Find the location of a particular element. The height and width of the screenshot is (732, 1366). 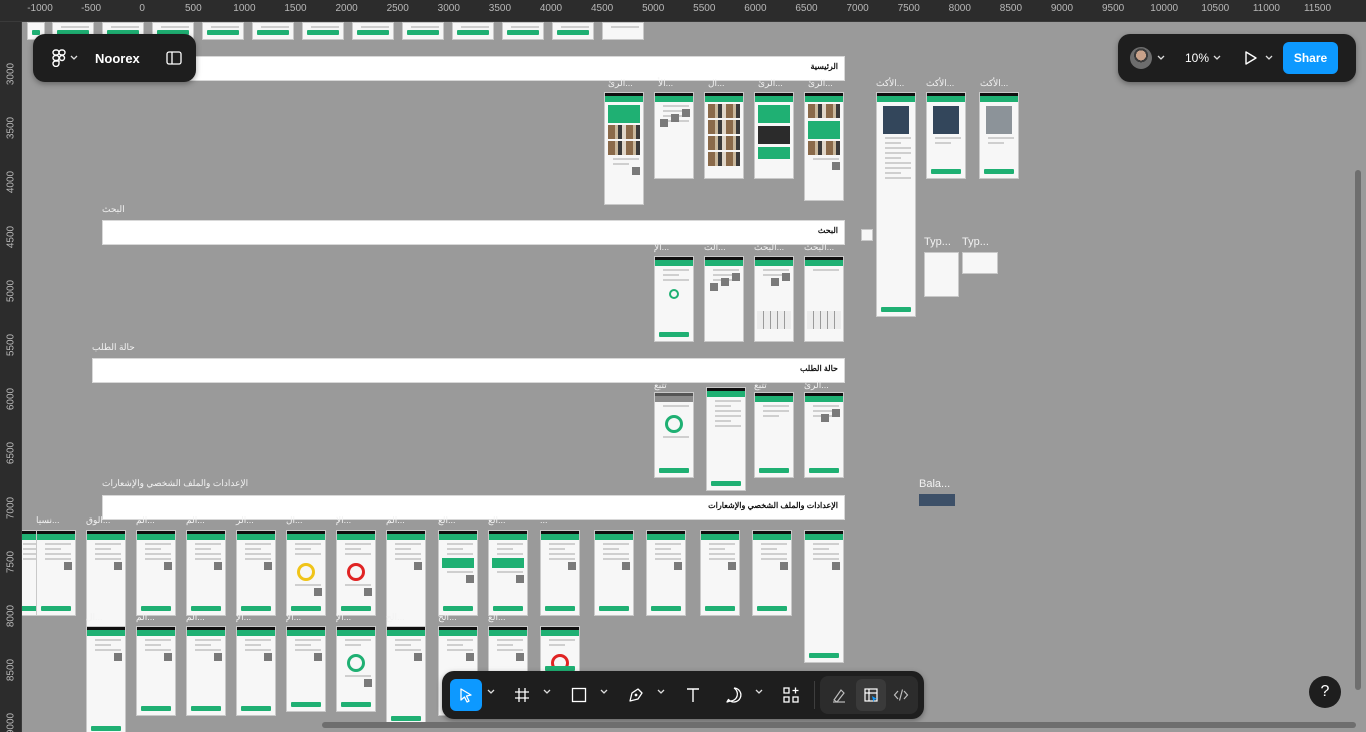

section-banner-home: الرئيسية is located at coordinates (469, 68).